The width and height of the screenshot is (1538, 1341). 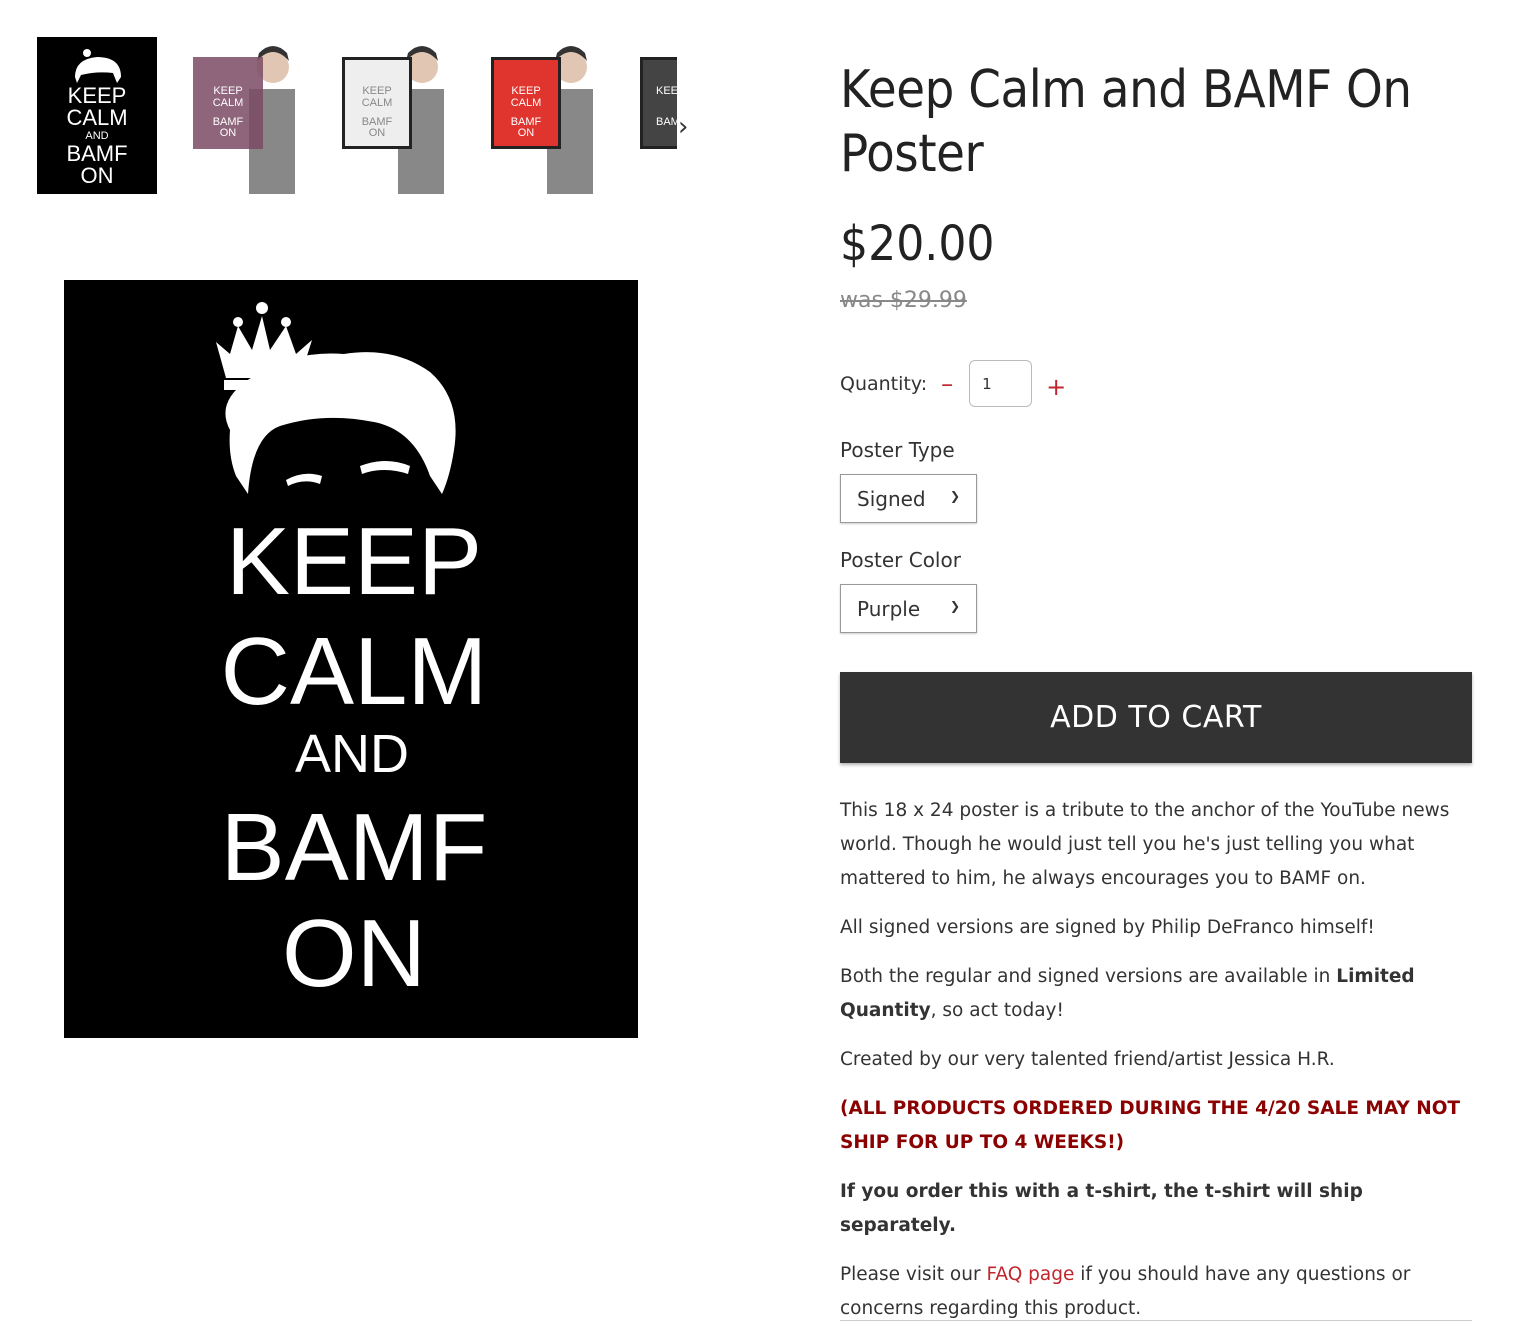 What do you see at coordinates (227, 91) in the screenshot?
I see `thumb2-keep: KEEP` at bounding box center [227, 91].